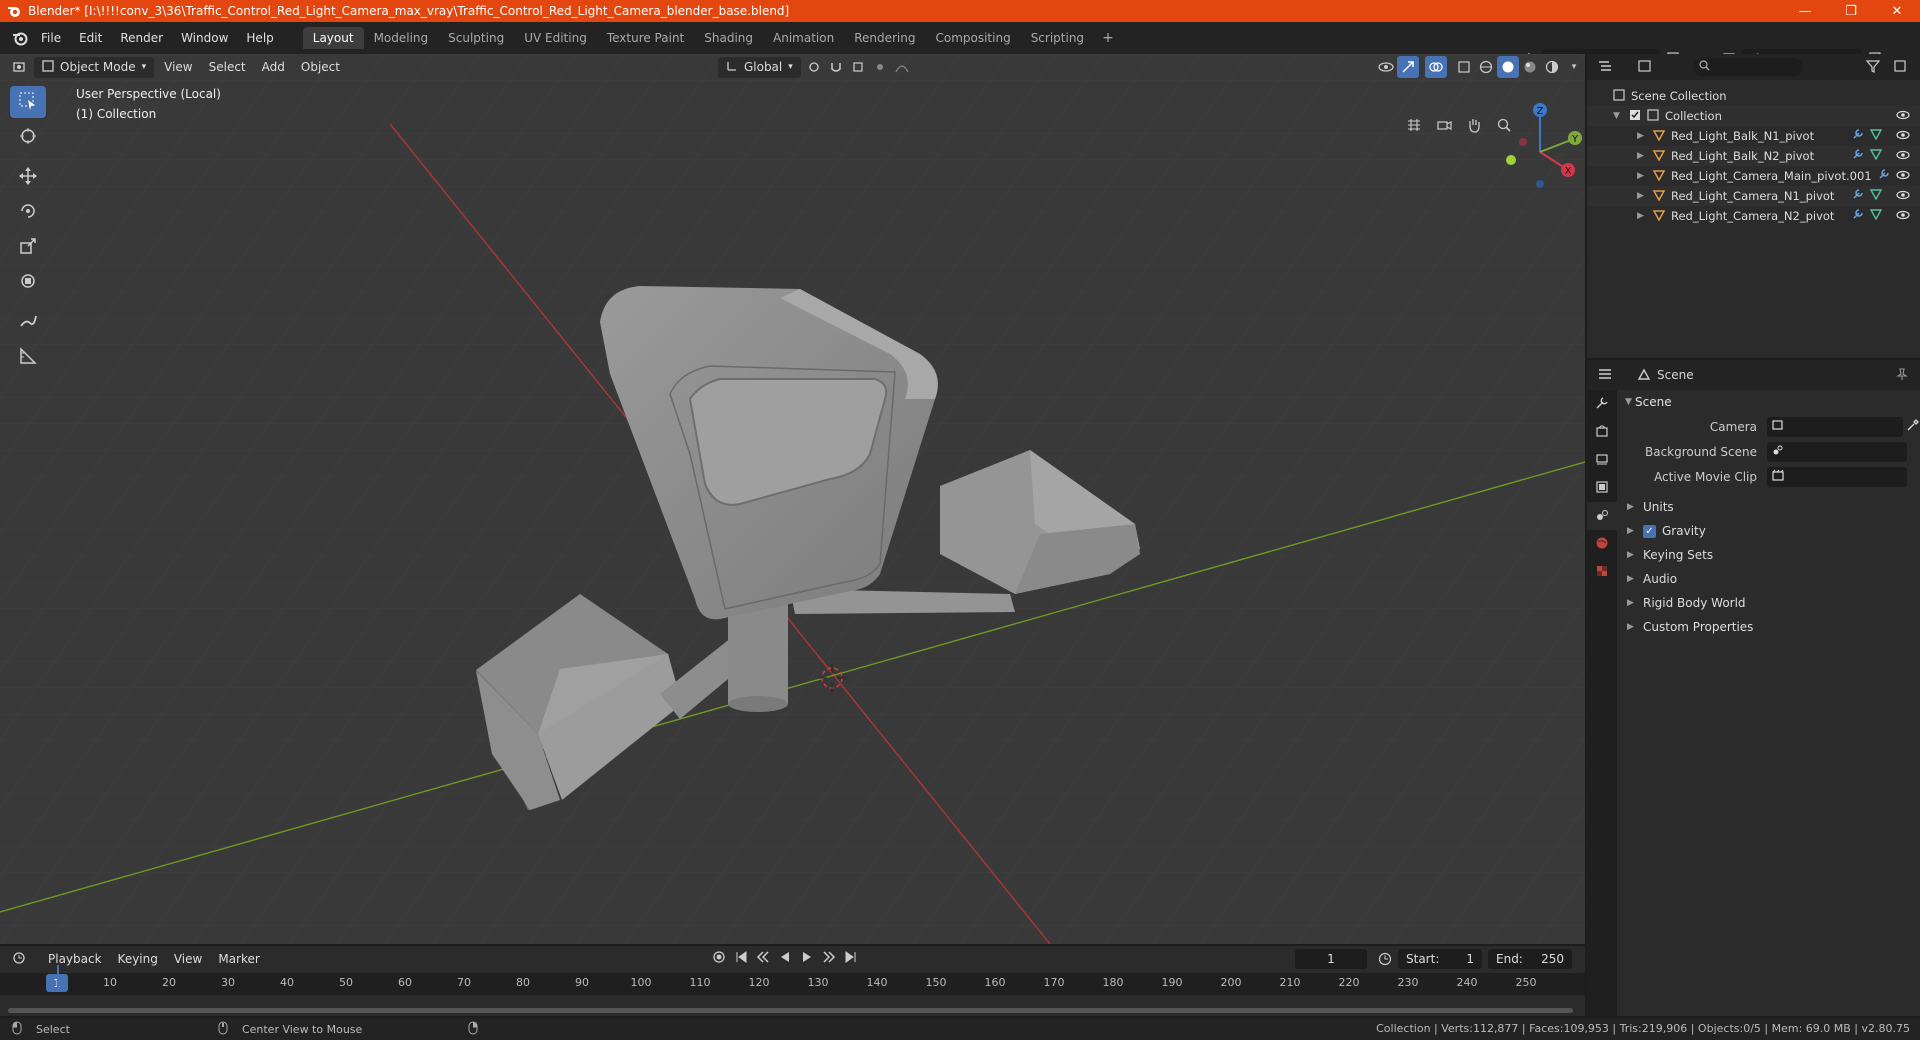 This screenshot has width=1920, height=1040. Describe the element at coordinates (1873, 67) in the screenshot. I see `filter-icon` at that location.